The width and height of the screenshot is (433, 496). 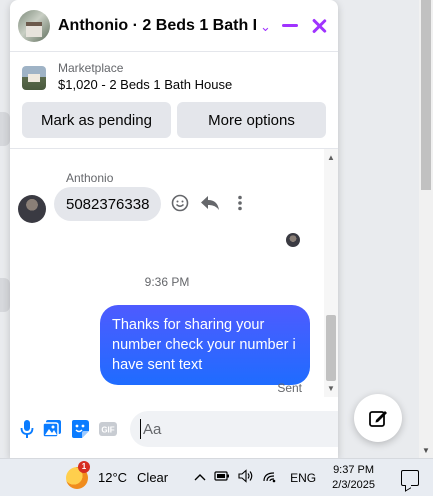 I want to click on compose-icon, so click(x=378, y=418).